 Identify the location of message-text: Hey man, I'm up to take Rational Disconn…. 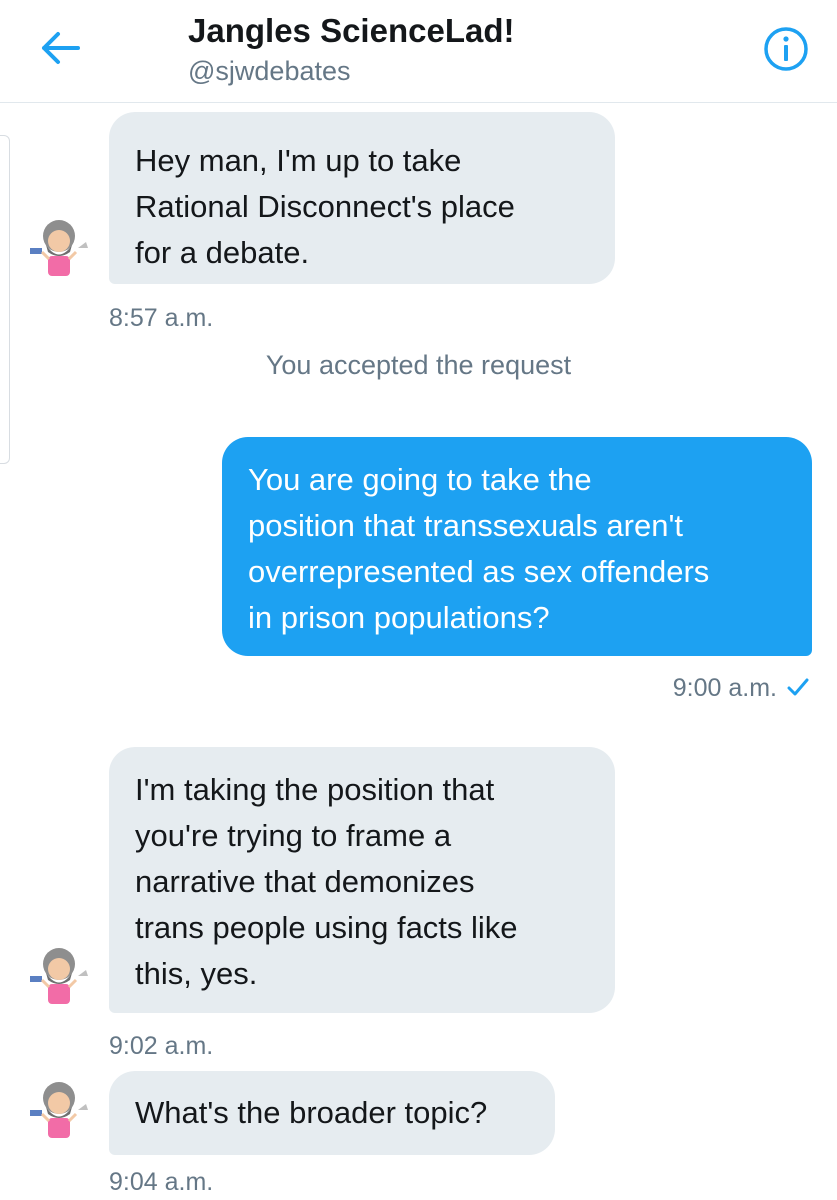
(325, 206).